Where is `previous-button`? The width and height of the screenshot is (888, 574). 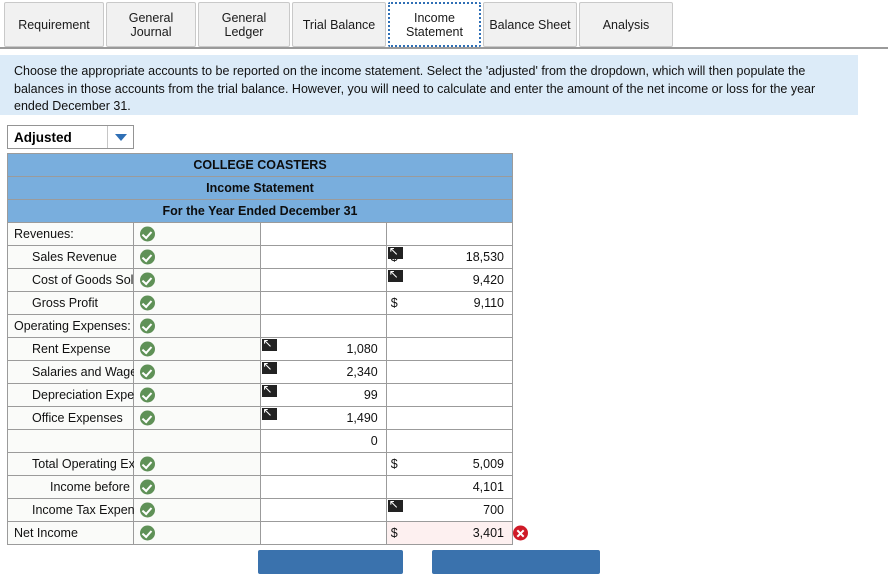 previous-button is located at coordinates (330, 562).